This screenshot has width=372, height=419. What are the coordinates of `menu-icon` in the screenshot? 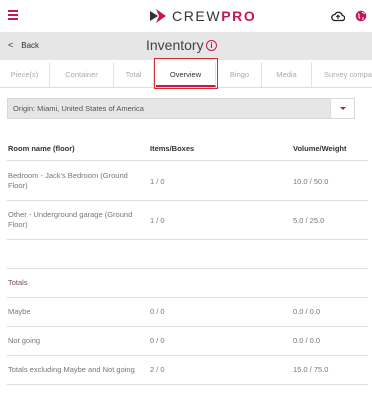 It's located at (13, 15).